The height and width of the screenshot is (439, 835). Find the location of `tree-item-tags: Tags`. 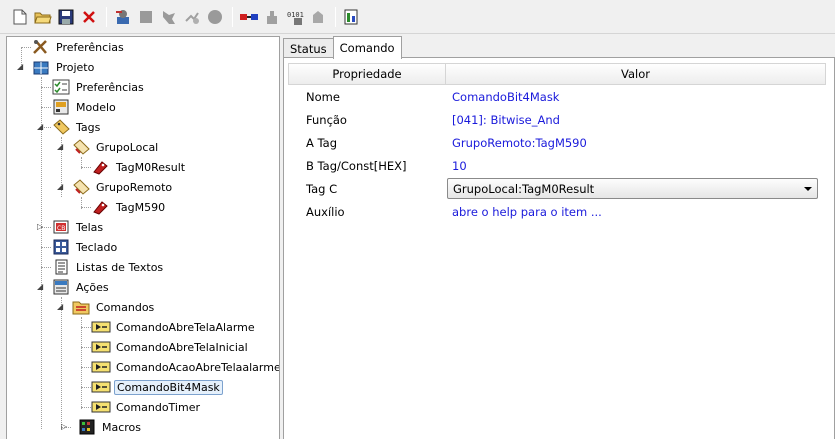

tree-item-tags: Tags is located at coordinates (76, 127).